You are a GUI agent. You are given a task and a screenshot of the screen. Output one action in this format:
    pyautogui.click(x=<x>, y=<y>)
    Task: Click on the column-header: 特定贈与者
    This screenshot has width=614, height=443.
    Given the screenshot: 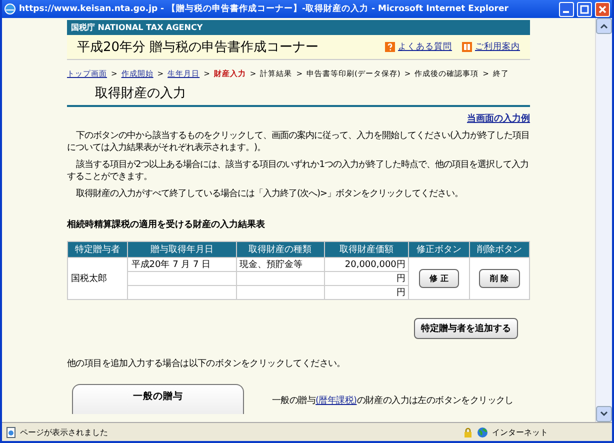 What is the action you would take?
    pyautogui.click(x=98, y=250)
    